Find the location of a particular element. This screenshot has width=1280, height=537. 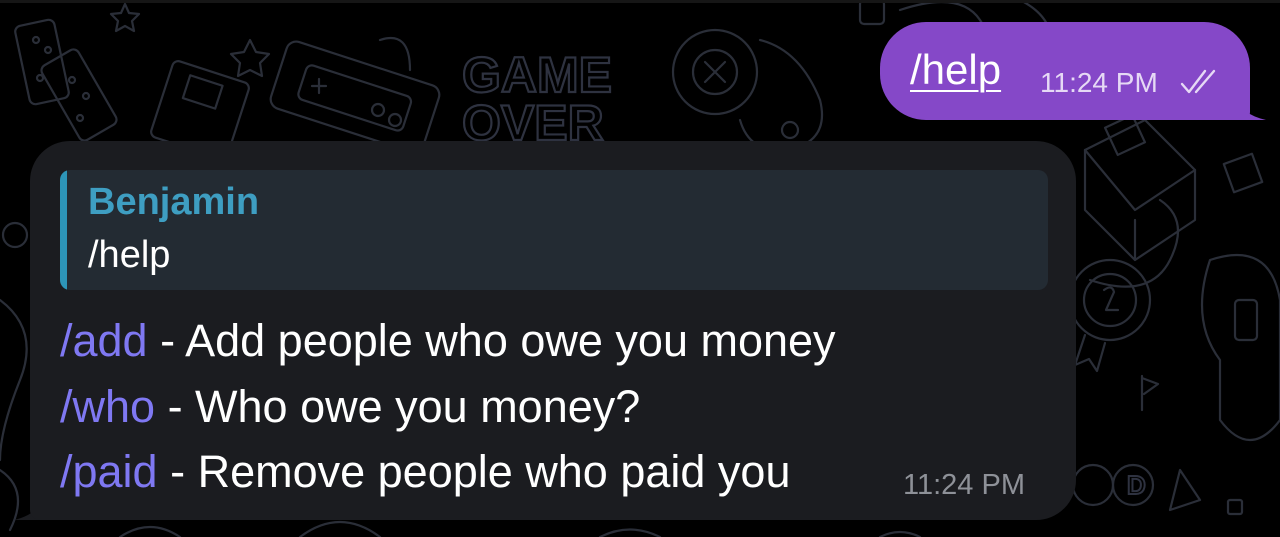

help-line-paid: /paid - Remove people who paid you is located at coordinates (425, 472).